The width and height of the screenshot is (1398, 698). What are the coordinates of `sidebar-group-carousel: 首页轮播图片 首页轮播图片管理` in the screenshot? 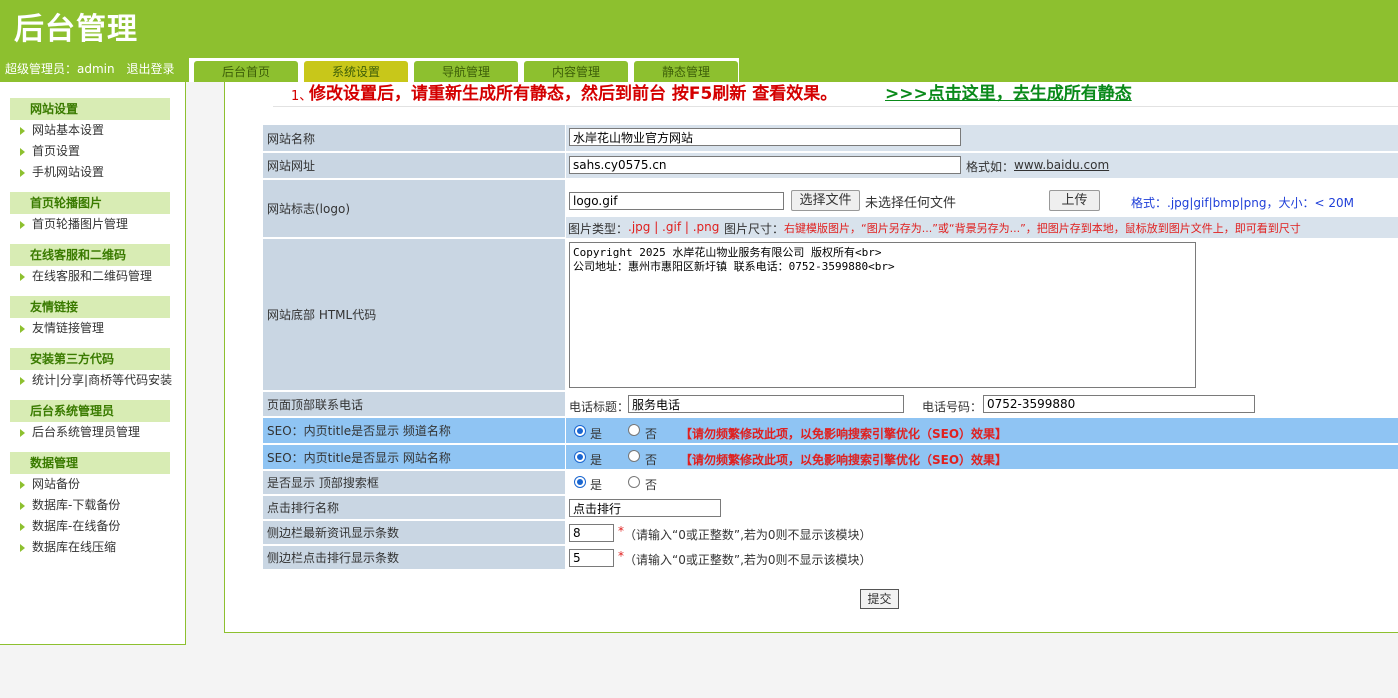 It's located at (90, 213).